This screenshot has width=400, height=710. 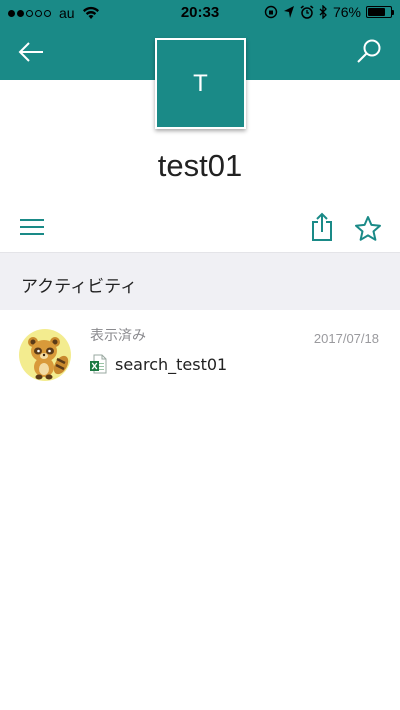 What do you see at coordinates (288, 12) in the screenshot?
I see `location-arrow-icon` at bounding box center [288, 12].